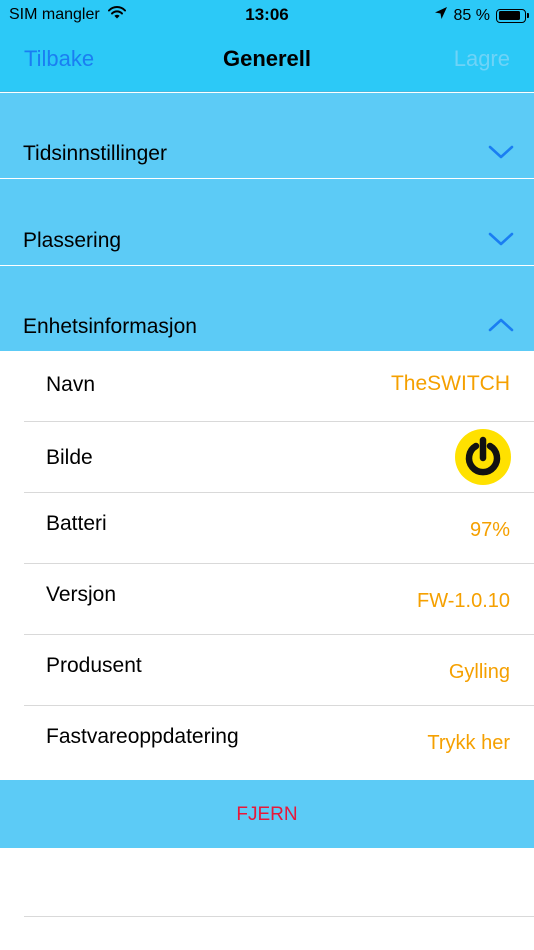 The height and width of the screenshot is (950, 534). What do you see at coordinates (71, 384) in the screenshot?
I see `row-name-label: Navn` at bounding box center [71, 384].